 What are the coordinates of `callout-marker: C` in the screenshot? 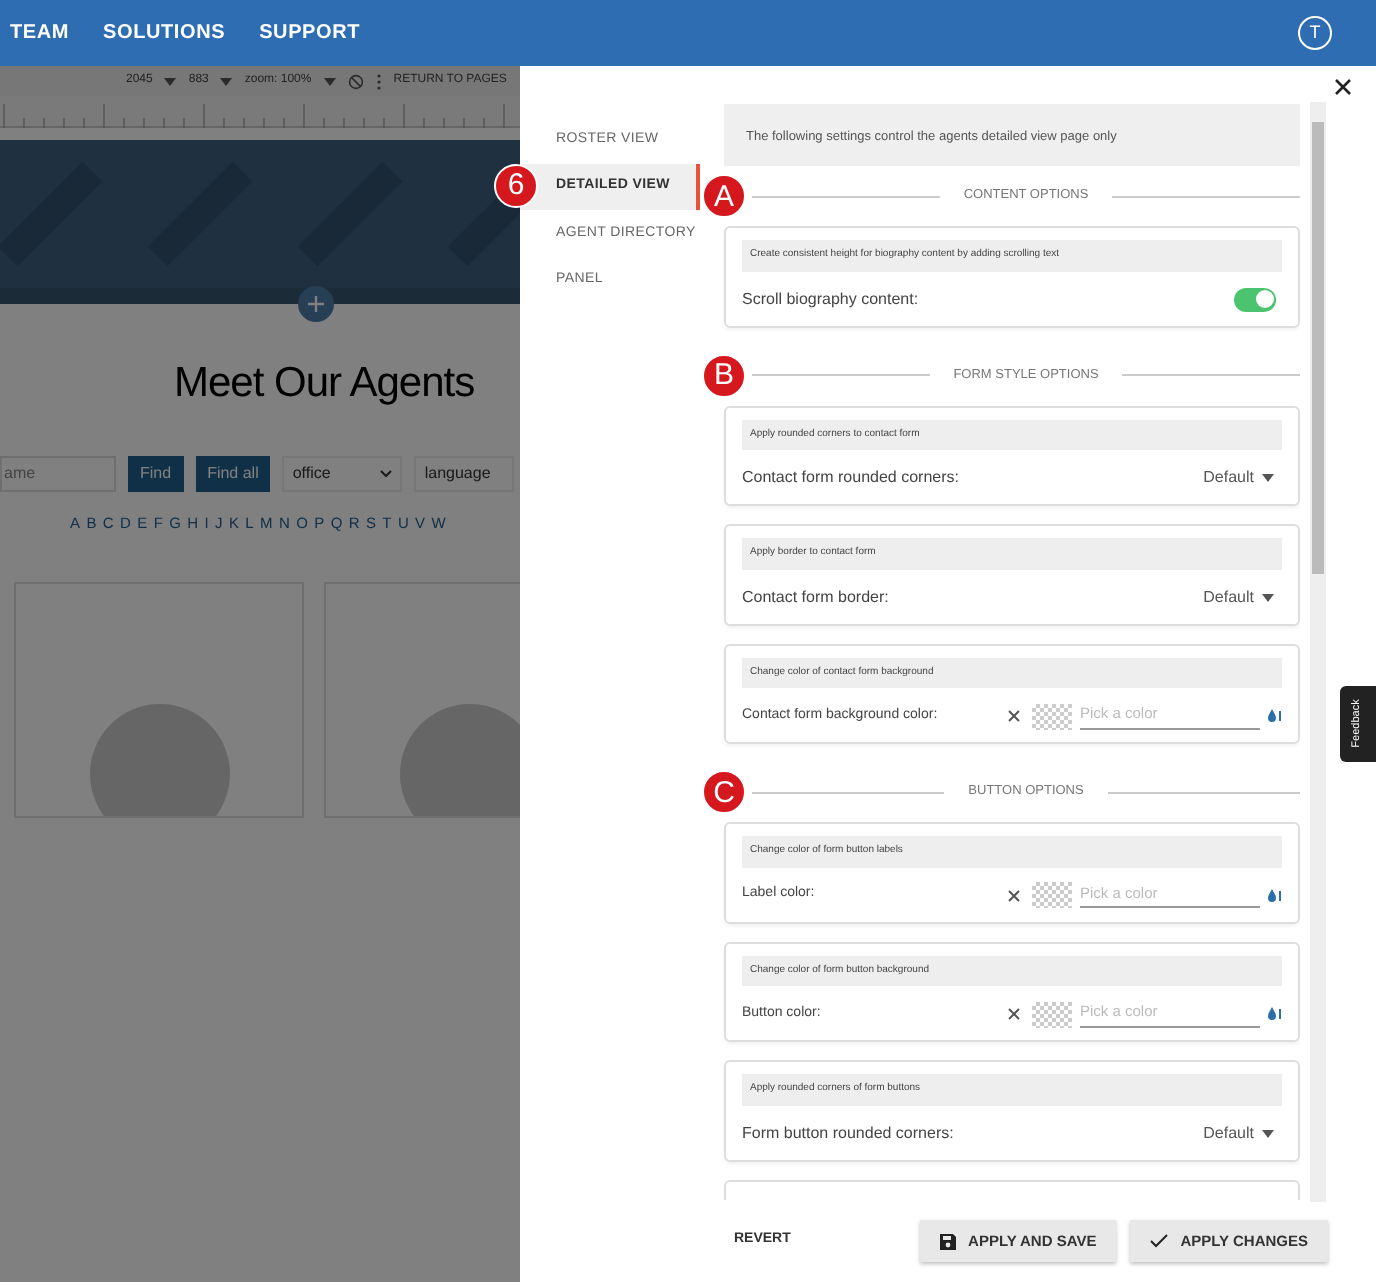 It's located at (724, 792).